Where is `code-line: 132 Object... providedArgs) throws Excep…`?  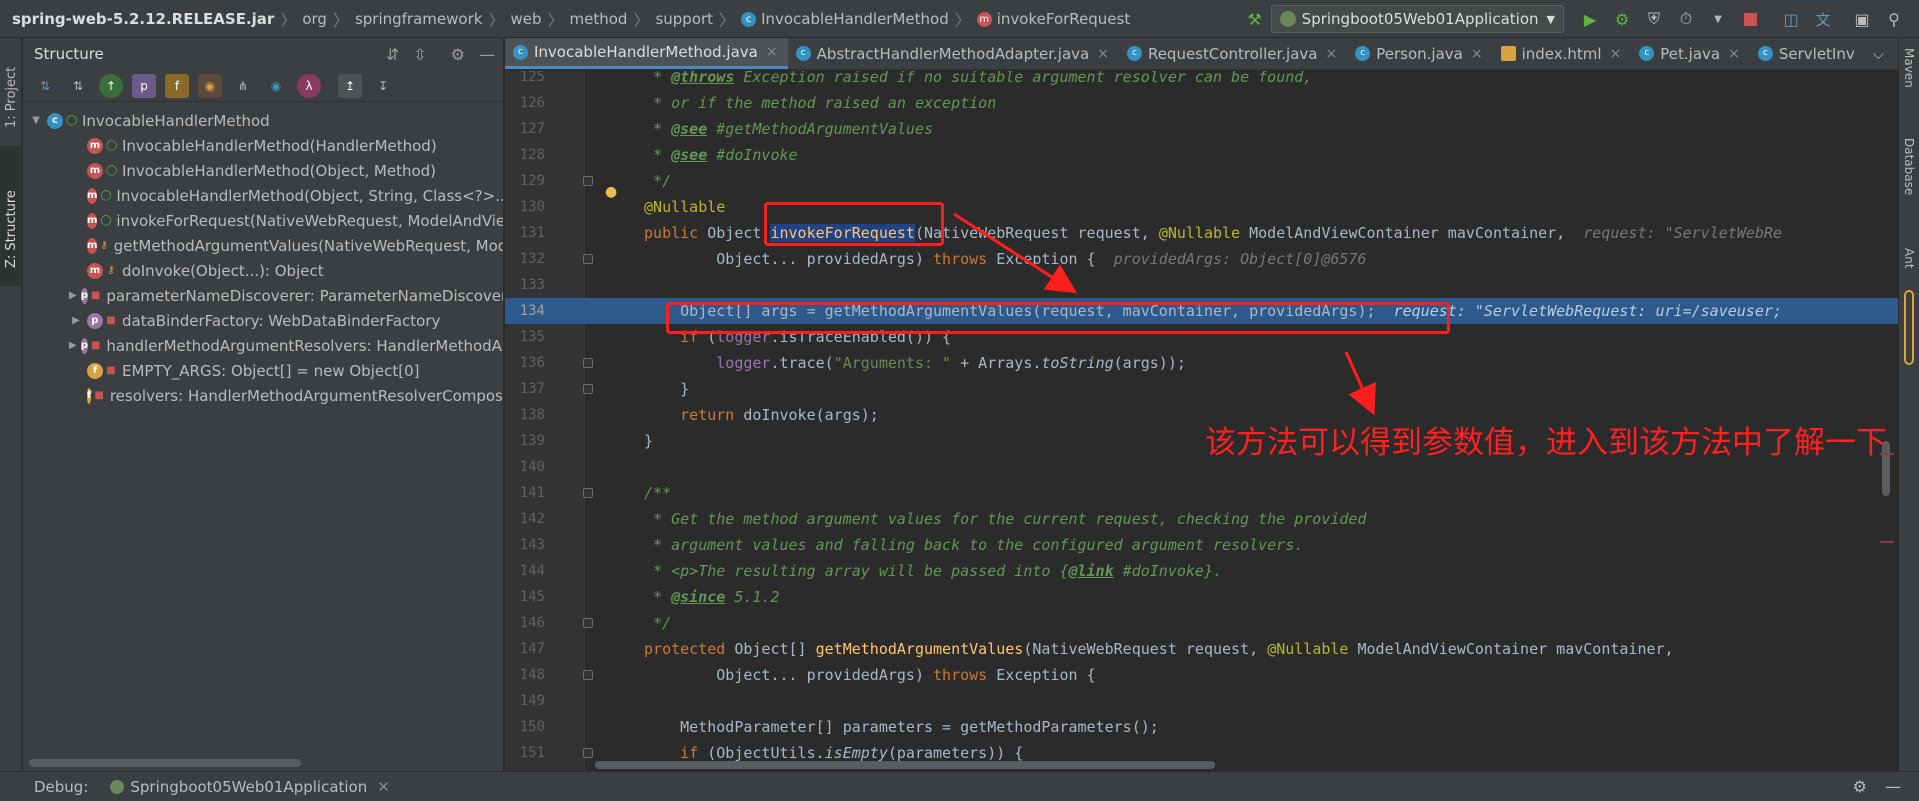
code-line: 132 Object... providedArgs) throws Excep… is located at coordinates (1201, 259).